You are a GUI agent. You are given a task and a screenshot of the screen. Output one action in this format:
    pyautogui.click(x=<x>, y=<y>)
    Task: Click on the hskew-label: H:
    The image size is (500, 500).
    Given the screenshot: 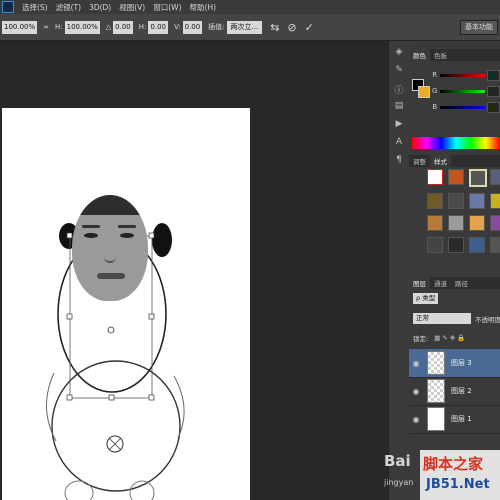 What is the action you would take?
    pyautogui.click(x=142, y=27)
    